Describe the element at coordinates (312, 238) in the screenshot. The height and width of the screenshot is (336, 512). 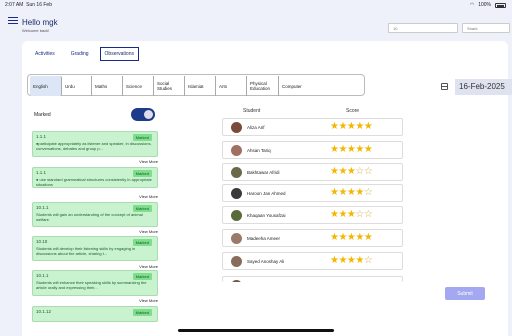
I see `student-row: Madeeha Ameer ★★★★★` at that location.